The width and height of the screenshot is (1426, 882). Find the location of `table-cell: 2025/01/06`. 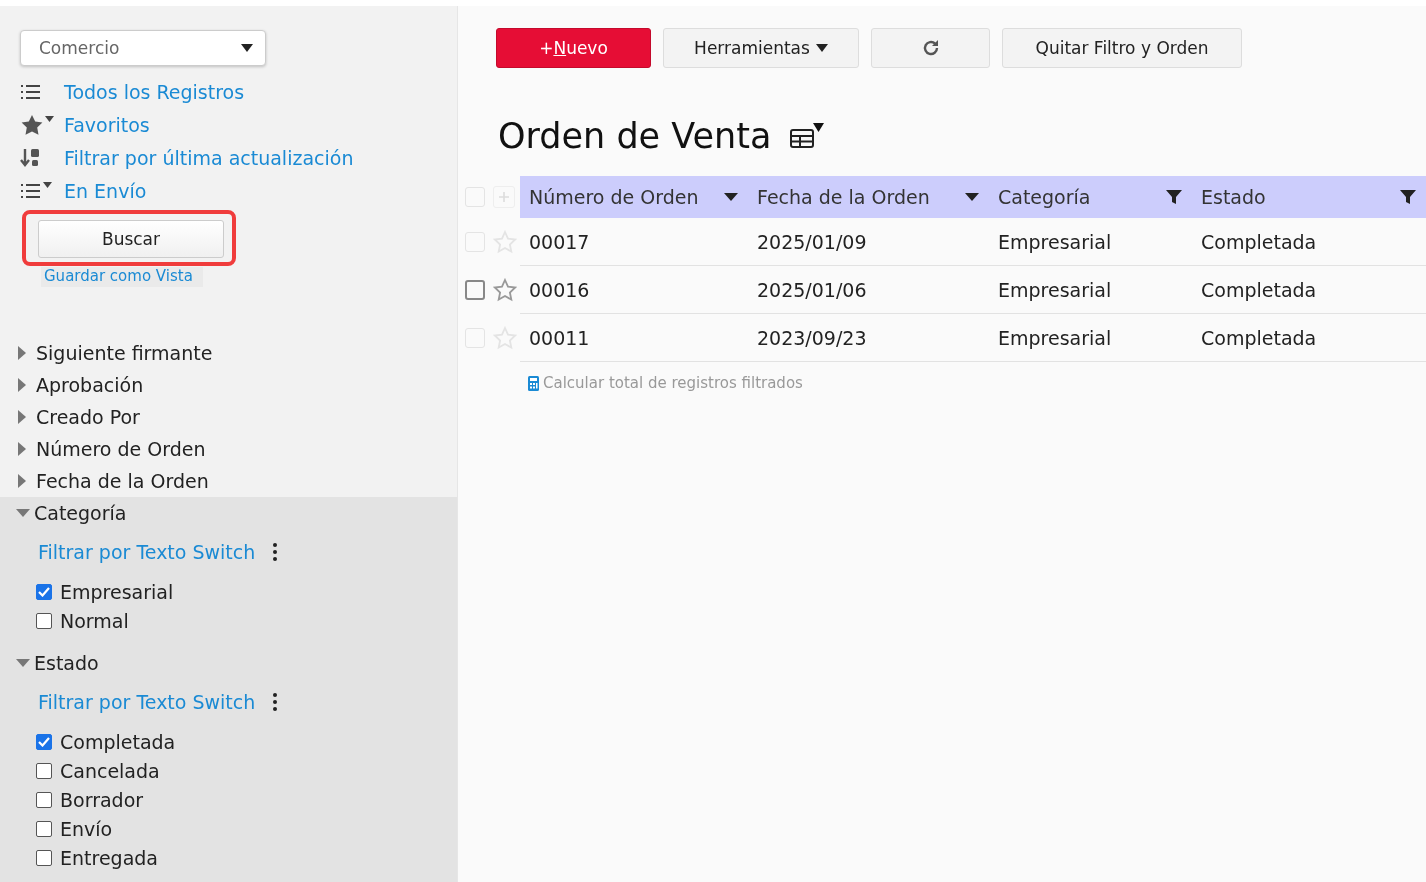

table-cell: 2025/01/06 is located at coordinates (868, 290).